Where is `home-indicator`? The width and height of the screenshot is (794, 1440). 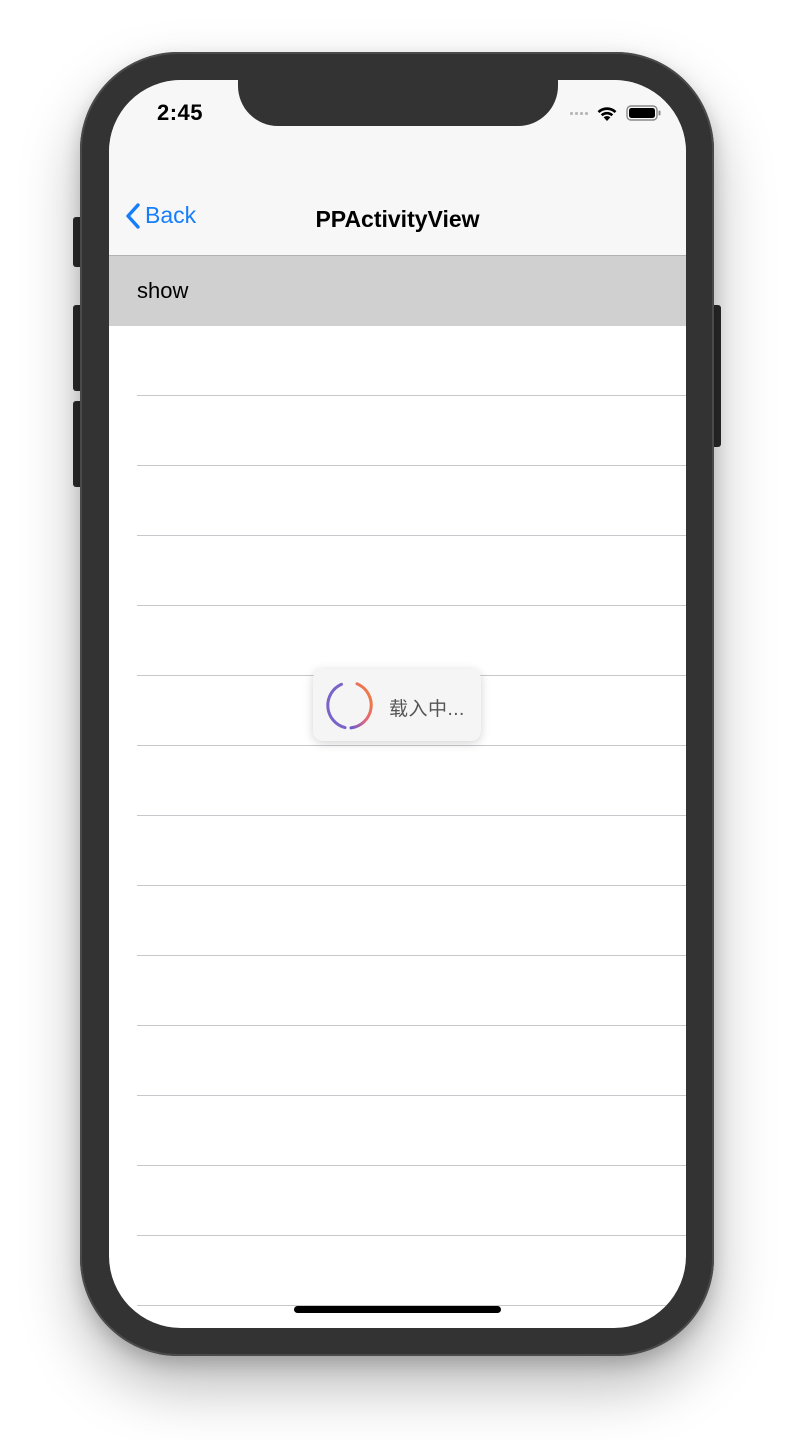 home-indicator is located at coordinates (397, 1309).